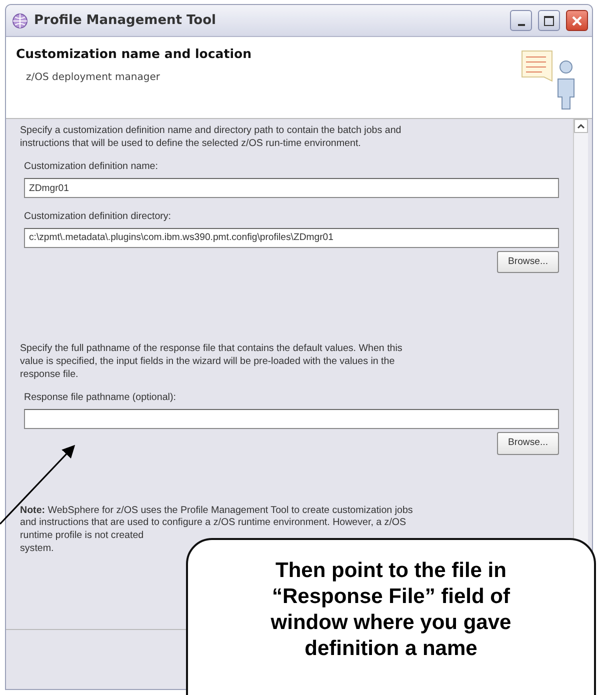  I want to click on page-title: Customization name and location, so click(134, 54).